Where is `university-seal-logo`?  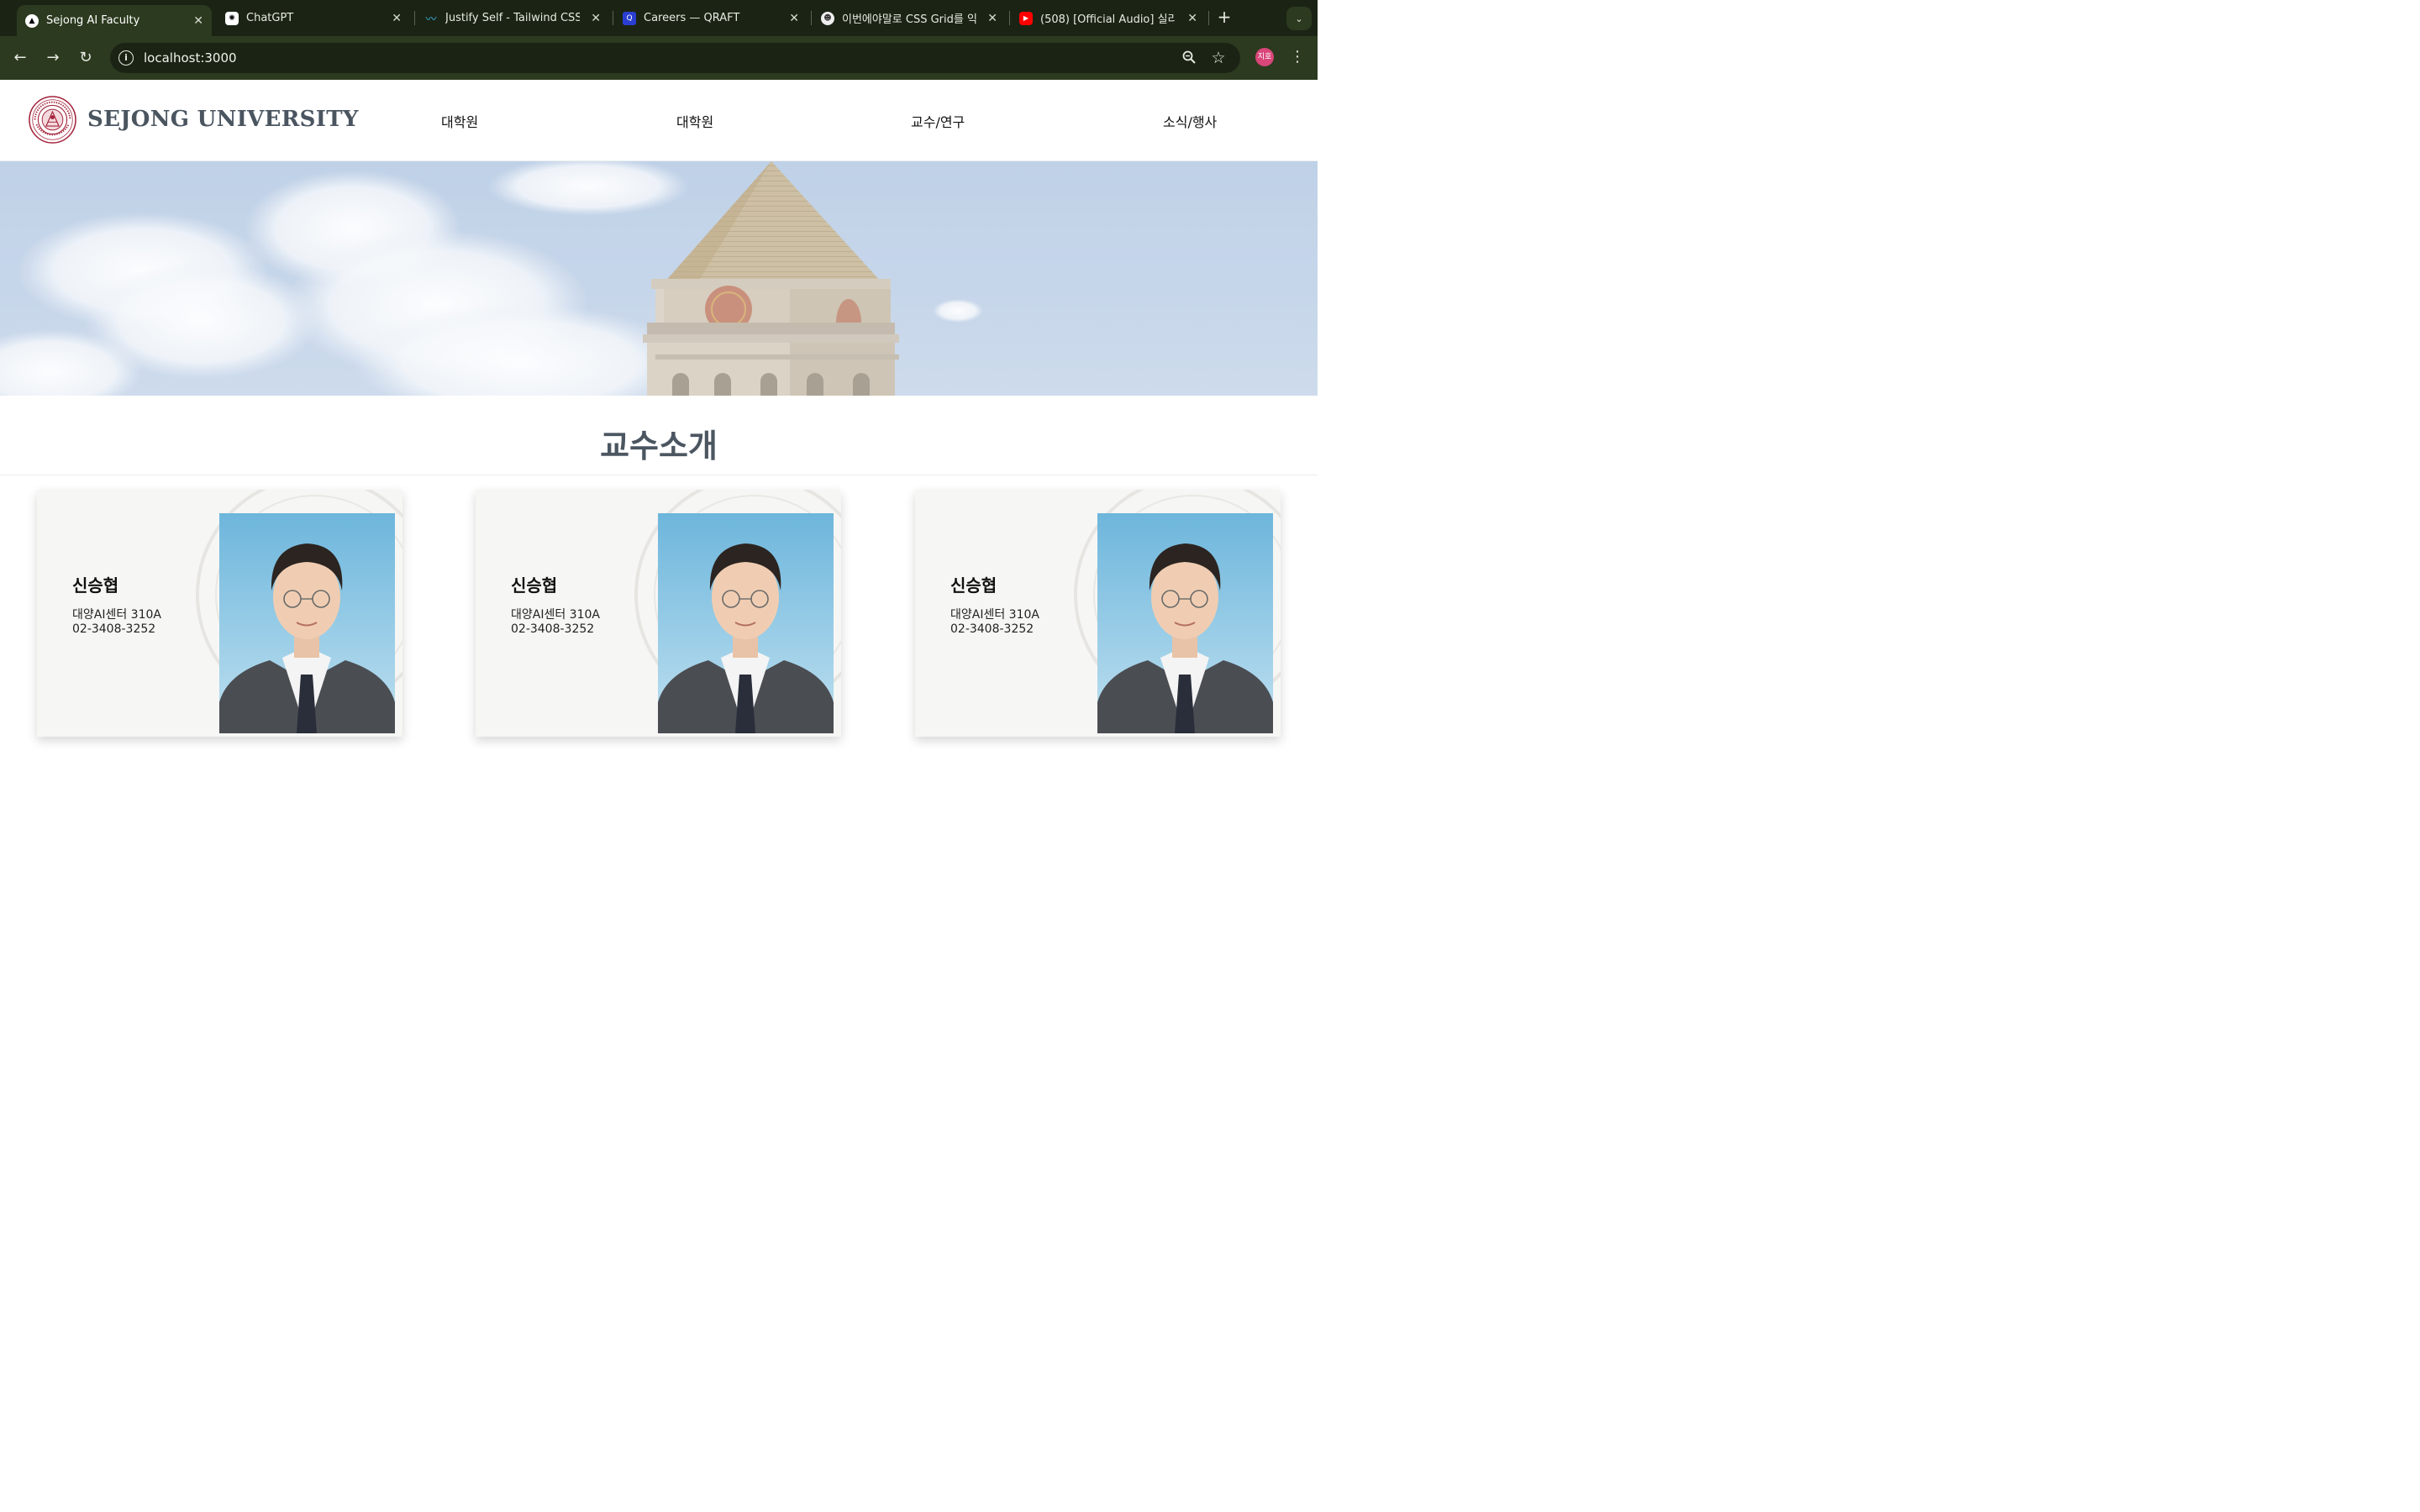
university-seal-logo is located at coordinates (52, 120).